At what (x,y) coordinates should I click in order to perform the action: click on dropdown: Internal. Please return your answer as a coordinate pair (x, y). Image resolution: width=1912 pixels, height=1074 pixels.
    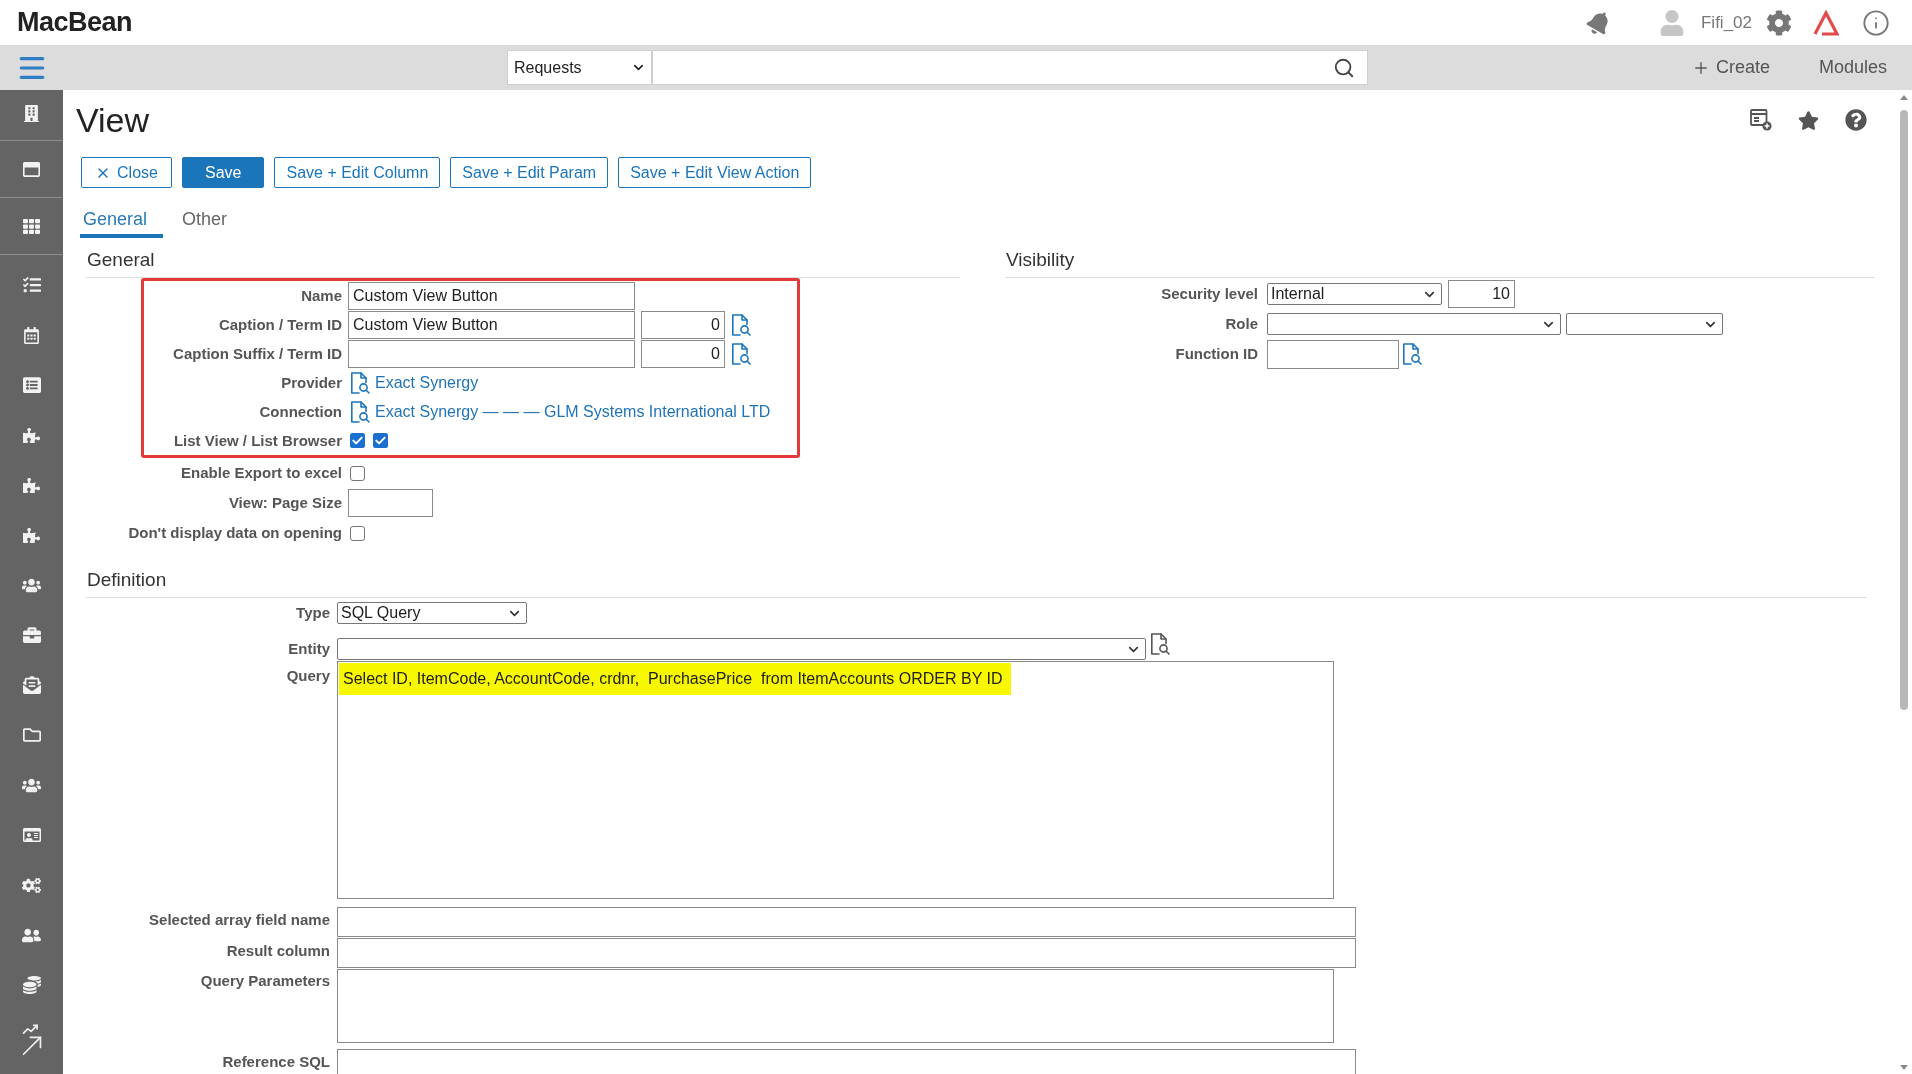
    Looking at the image, I should click on (1354, 294).